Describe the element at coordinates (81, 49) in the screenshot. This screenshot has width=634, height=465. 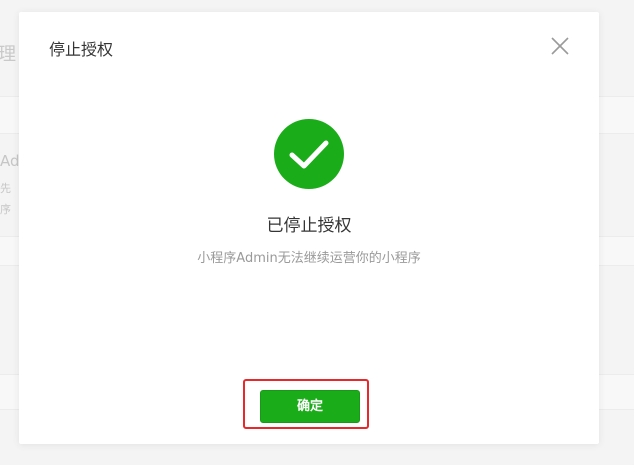
I see `dialog-title: 停止授权` at that location.